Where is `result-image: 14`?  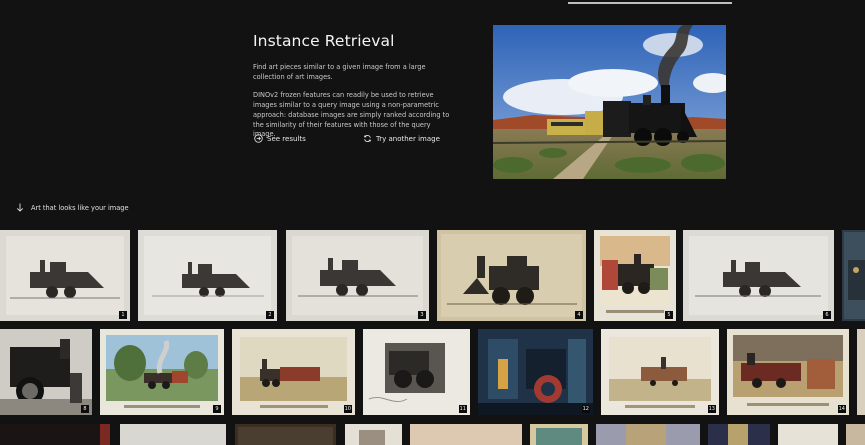
result-image: 14 is located at coordinates (788, 372).